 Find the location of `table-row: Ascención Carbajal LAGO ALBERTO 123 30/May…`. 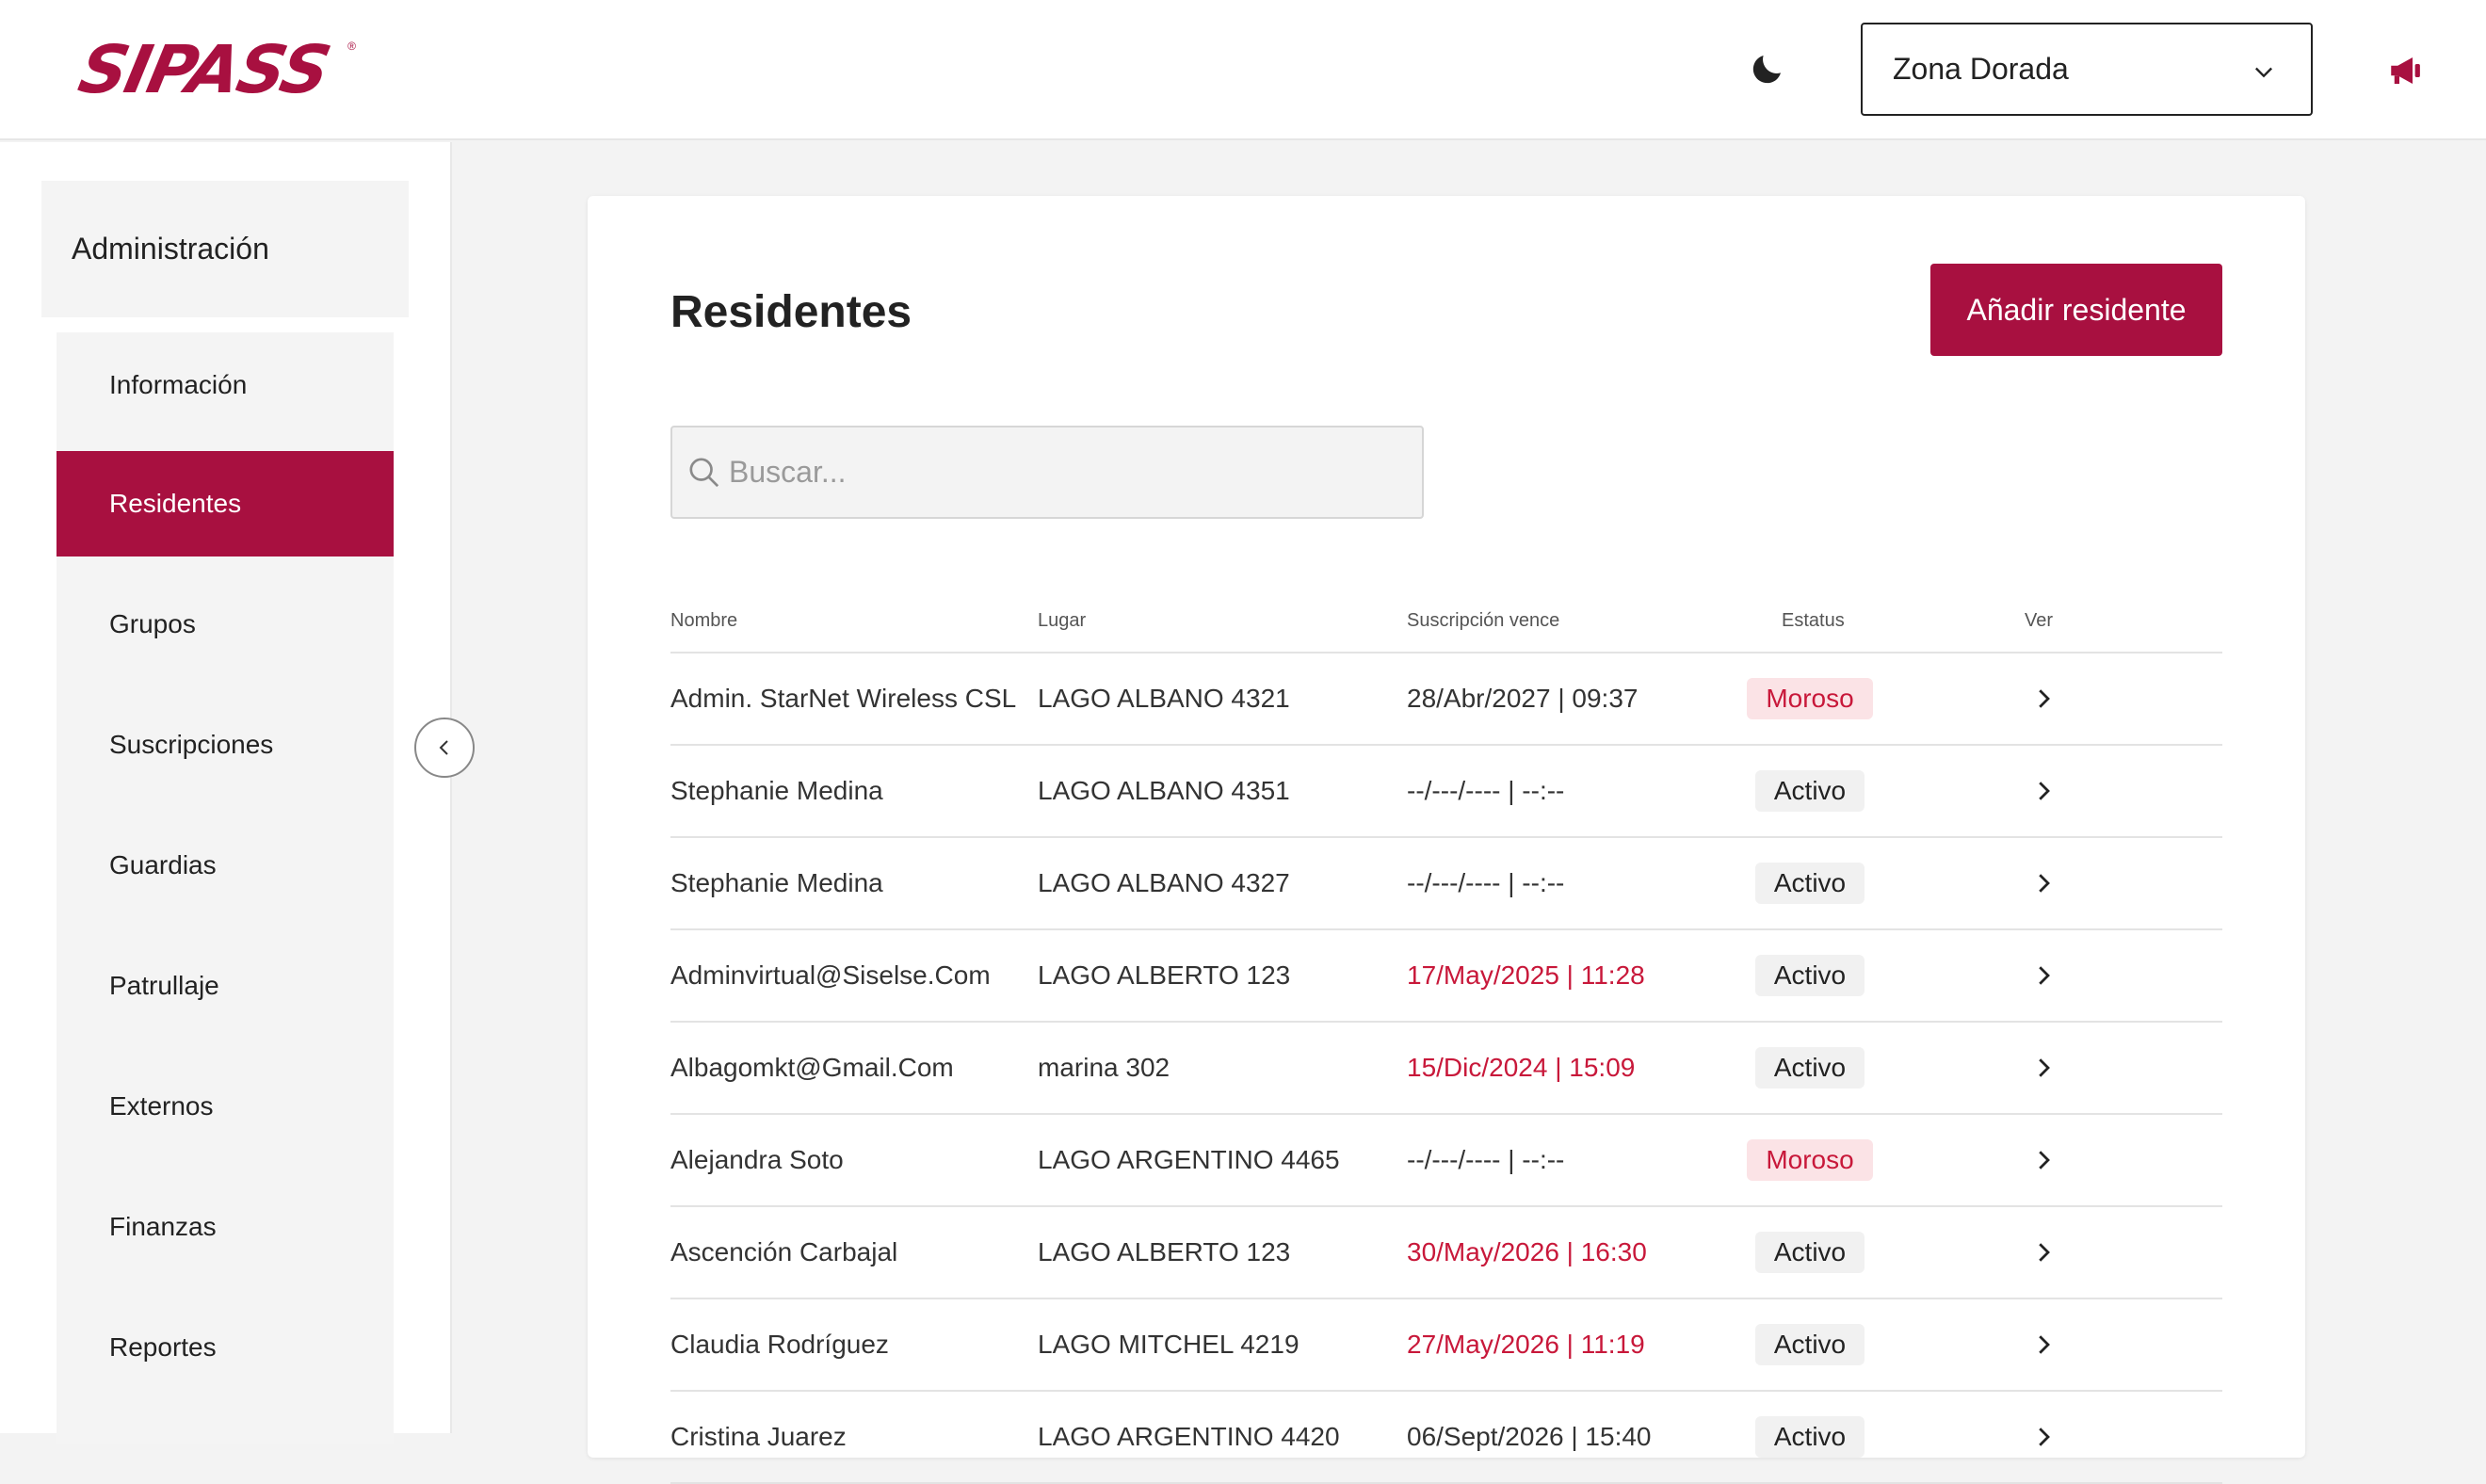

table-row: Ascención Carbajal LAGO ALBERTO 123 30/May… is located at coordinates (1446, 1253).